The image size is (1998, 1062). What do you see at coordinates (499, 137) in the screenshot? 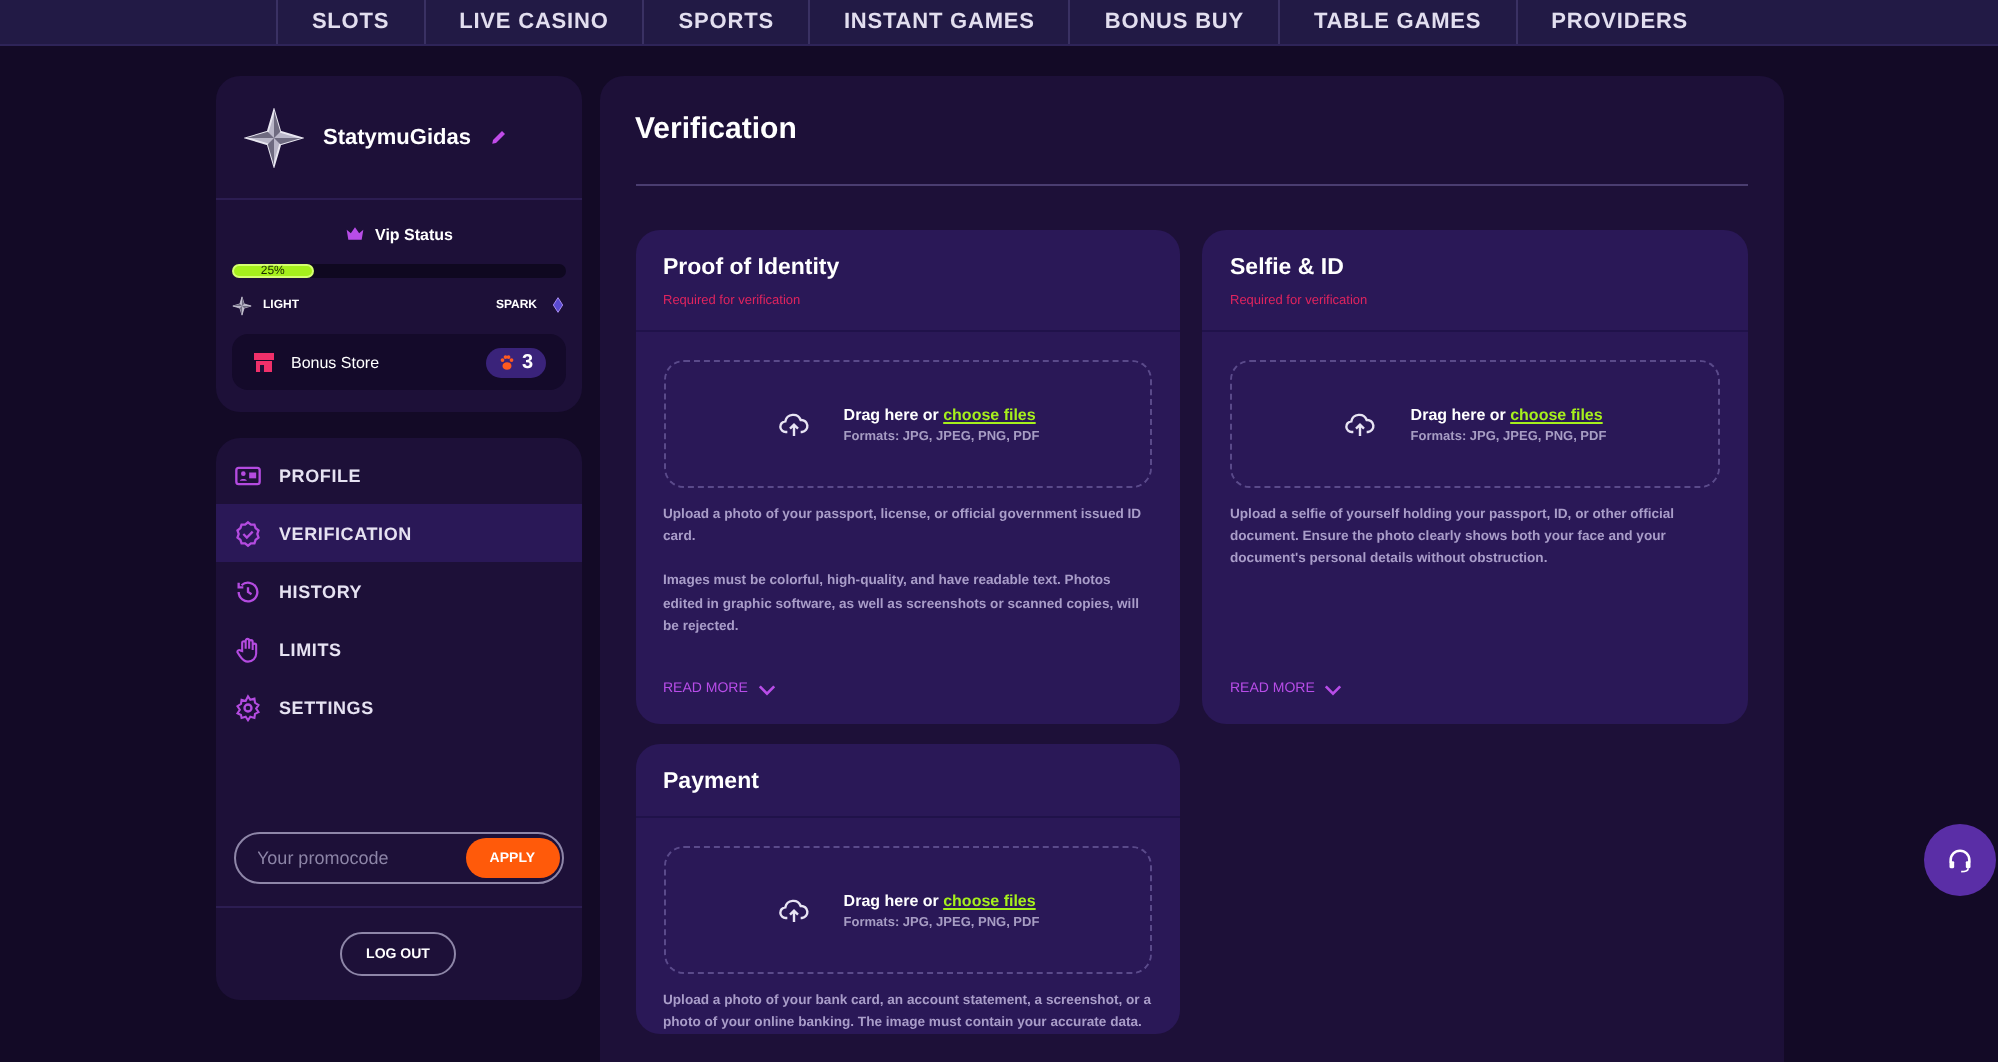
I see `pencil-icon` at bounding box center [499, 137].